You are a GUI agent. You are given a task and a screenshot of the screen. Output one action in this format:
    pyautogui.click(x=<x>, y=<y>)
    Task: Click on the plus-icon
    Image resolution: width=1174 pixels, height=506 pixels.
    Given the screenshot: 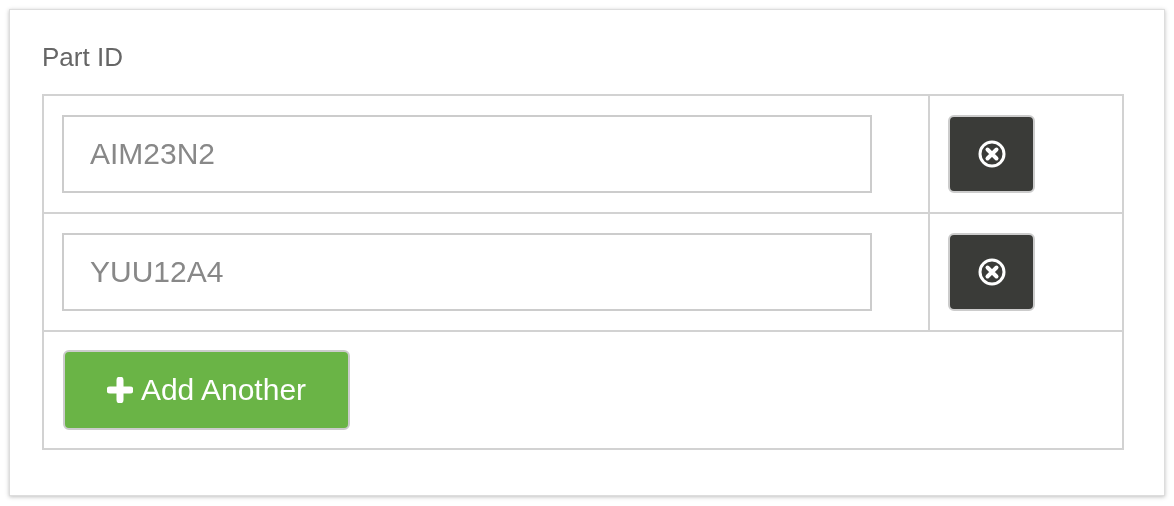 What is the action you would take?
    pyautogui.click(x=119, y=390)
    